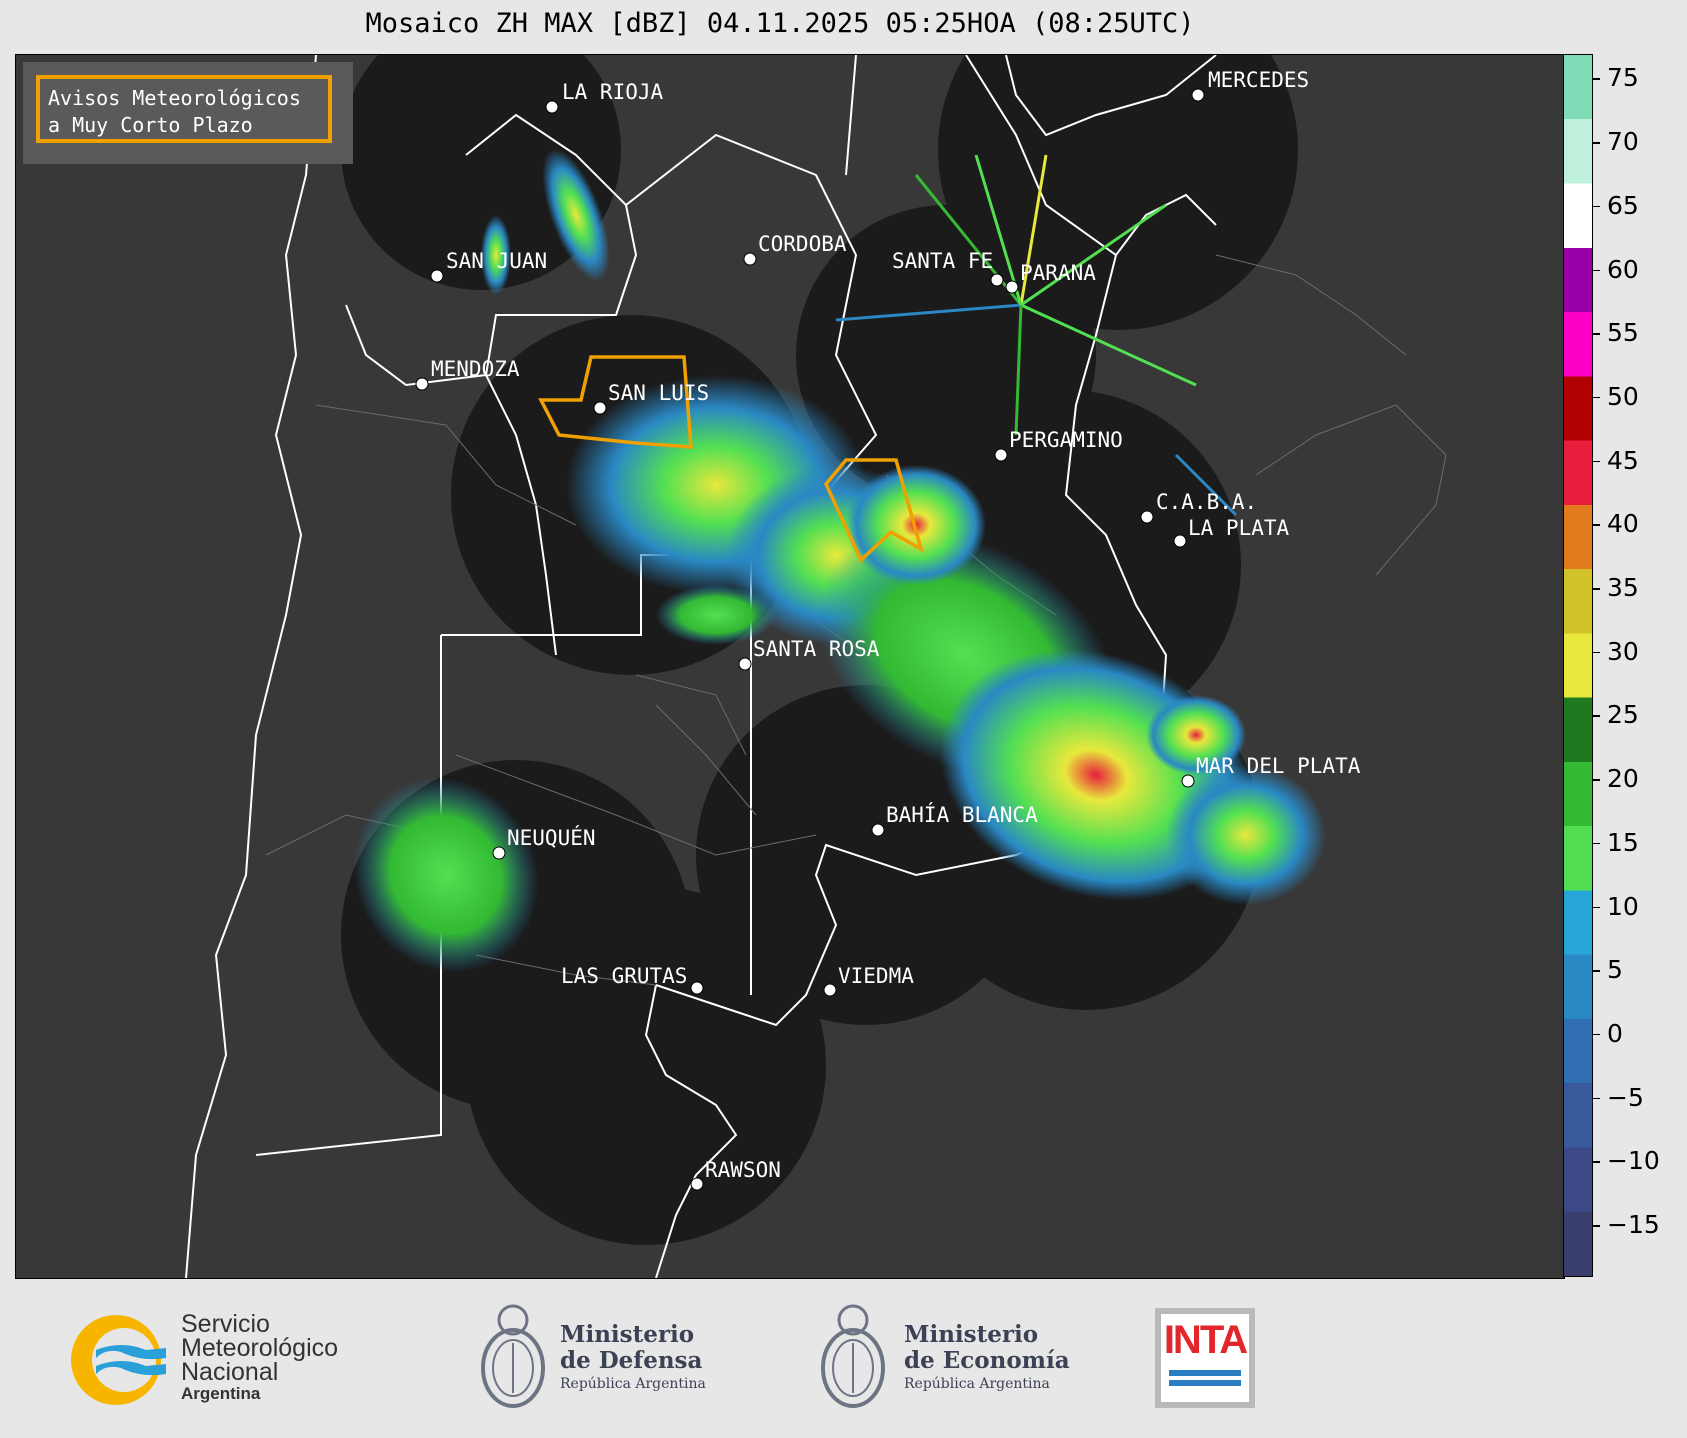 The height and width of the screenshot is (1438, 1687). What do you see at coordinates (1607, 969) in the screenshot?
I see `colorbar-tick-label: 5` at bounding box center [1607, 969].